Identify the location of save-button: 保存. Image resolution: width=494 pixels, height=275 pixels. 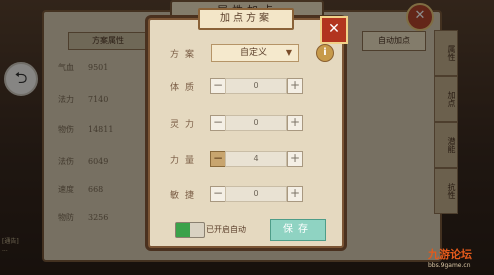
(298, 230).